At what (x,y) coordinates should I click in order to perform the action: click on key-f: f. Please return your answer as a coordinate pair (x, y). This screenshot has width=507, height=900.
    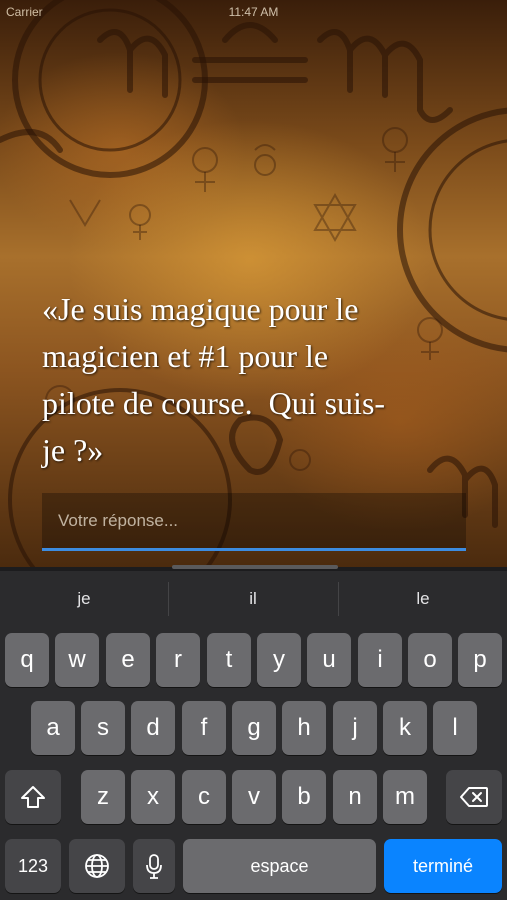
    Looking at the image, I should click on (204, 728).